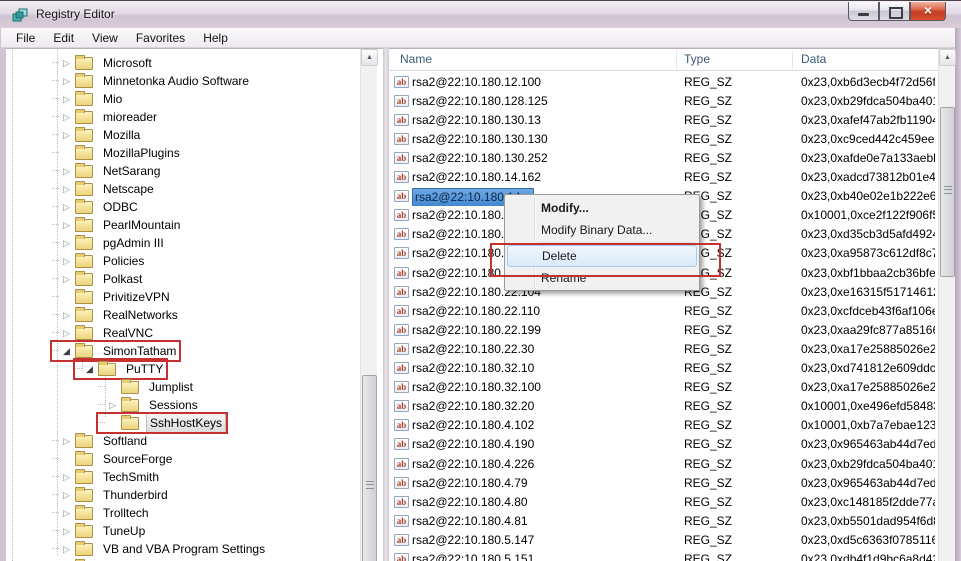  What do you see at coordinates (88, 96) in the screenshot?
I see `tree-item-mio: ▷ Mio` at bounding box center [88, 96].